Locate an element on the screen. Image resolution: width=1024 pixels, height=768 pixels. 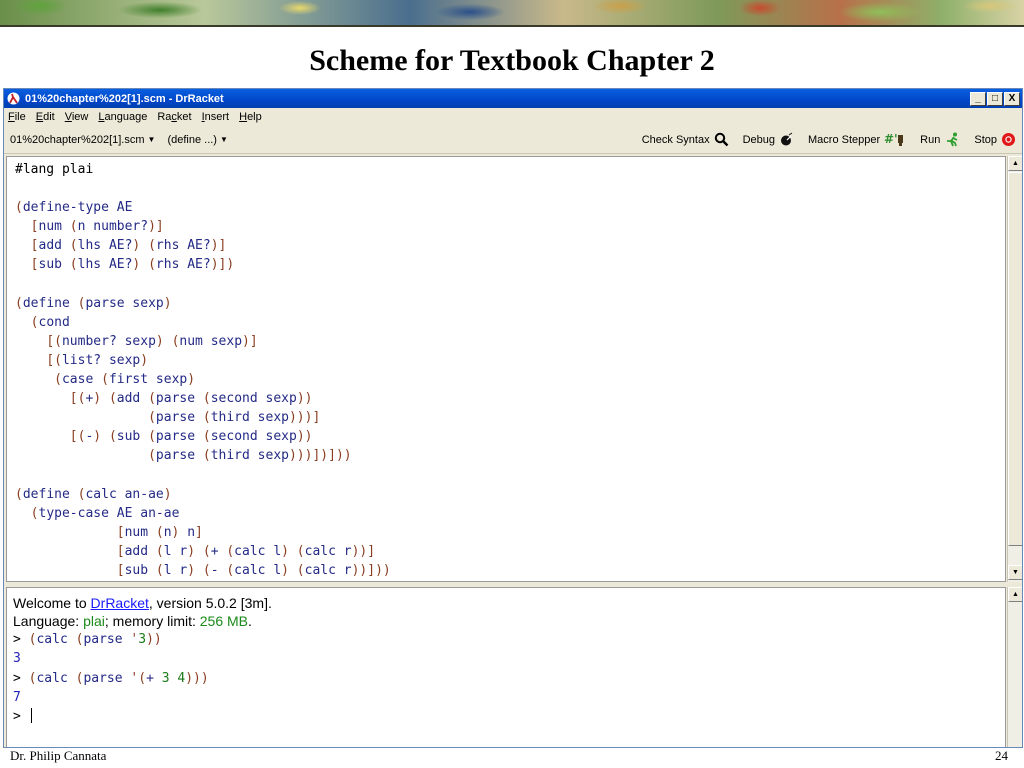
welcome-line: Welcome to DrRacket, version 5.0.2 [3m]. is located at coordinates (142, 603).